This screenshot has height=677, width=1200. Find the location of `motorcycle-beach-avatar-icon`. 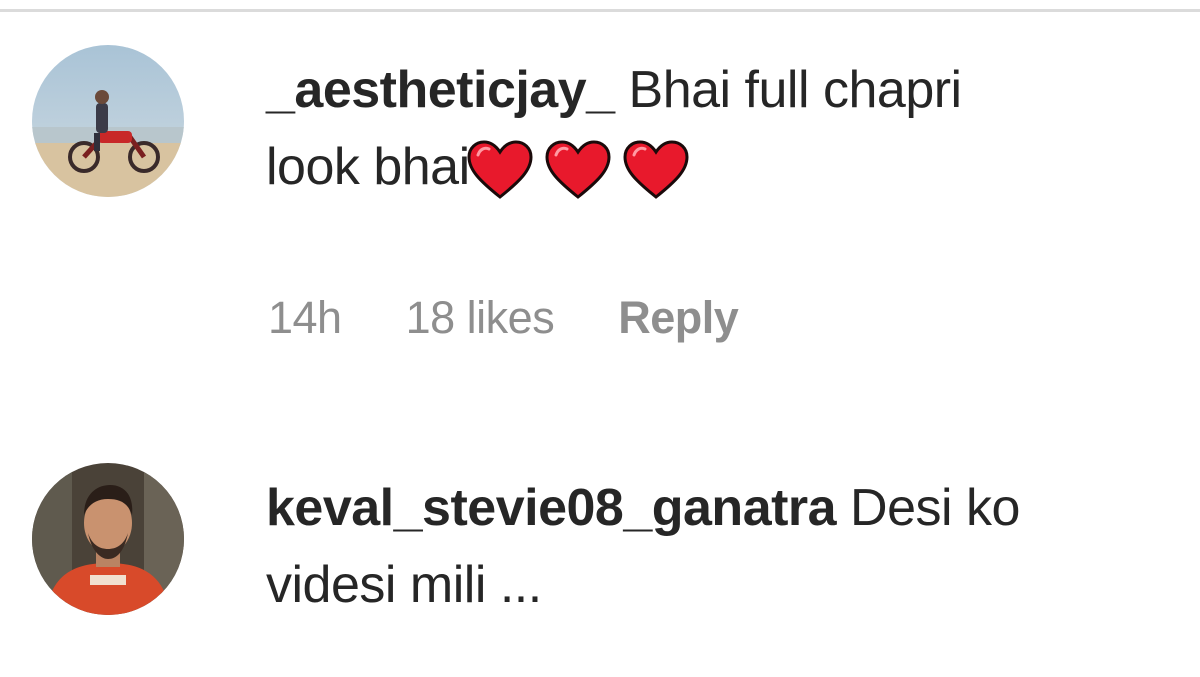

motorcycle-beach-avatar-icon is located at coordinates (108, 121).